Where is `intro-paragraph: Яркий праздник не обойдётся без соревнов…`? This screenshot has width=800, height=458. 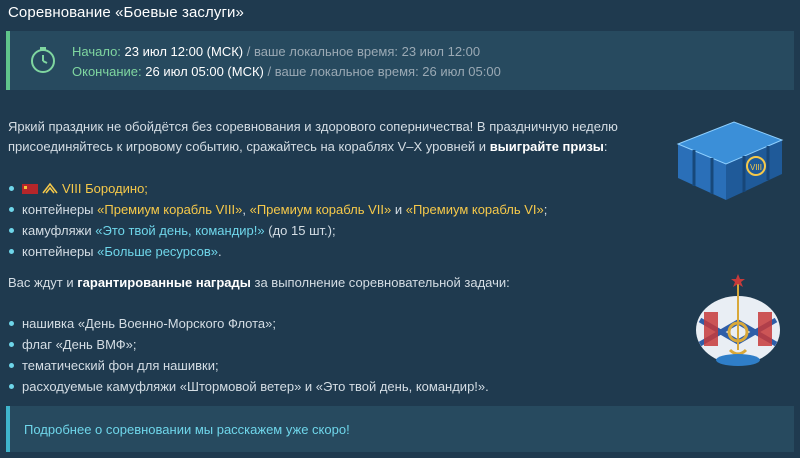
intro-paragraph: Яркий праздник не обойдётся без соревнов… is located at coordinates (328, 137).